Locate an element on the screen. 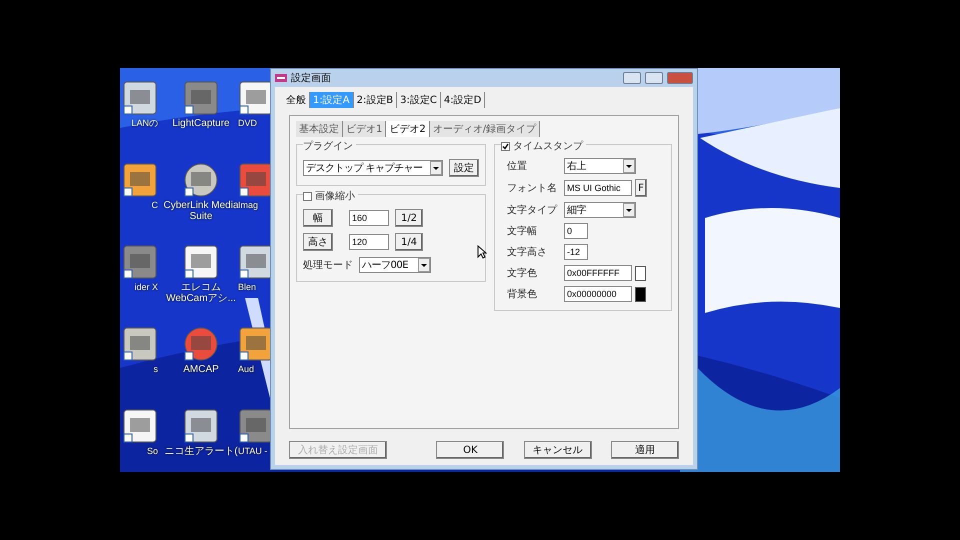 Image resolution: width=960 pixels, height=540 pixels. icon-label: Blen is located at coordinates (247, 287).